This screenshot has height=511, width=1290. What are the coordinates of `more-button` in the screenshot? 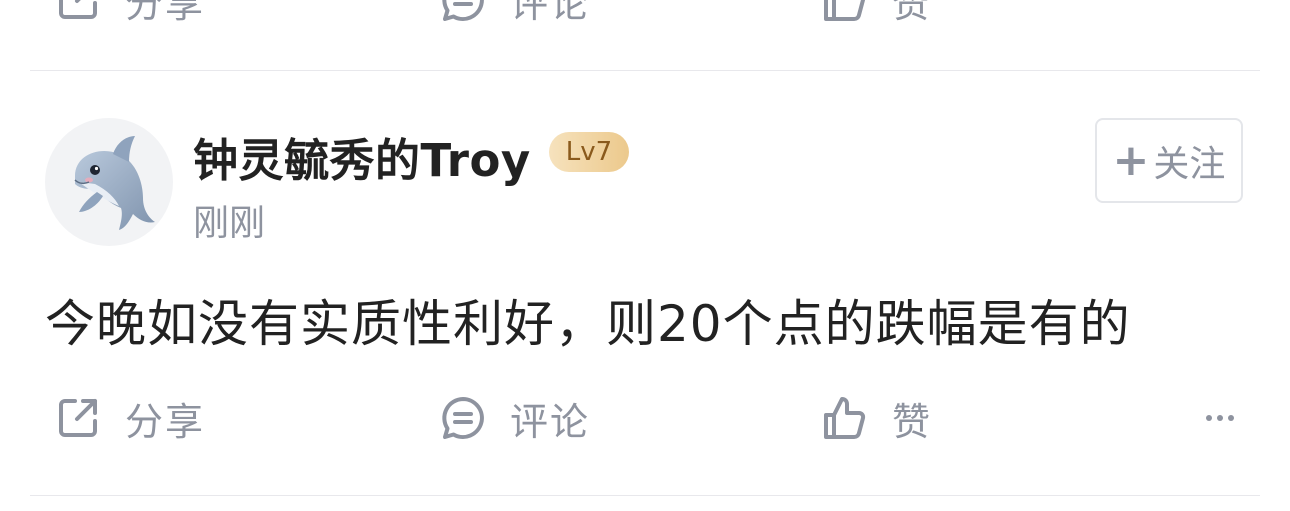 It's located at (1220, 418).